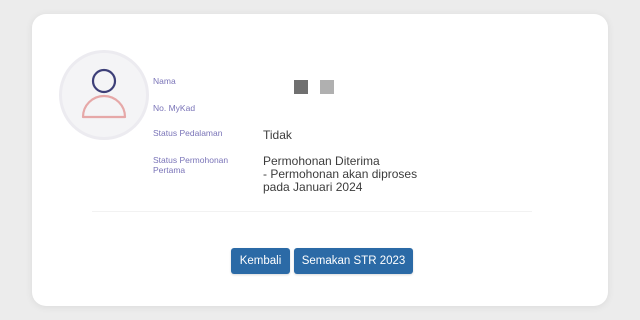 The image size is (640, 320). Describe the element at coordinates (188, 133) in the screenshot. I see `rural-status-label: Status Pedalaman` at that location.